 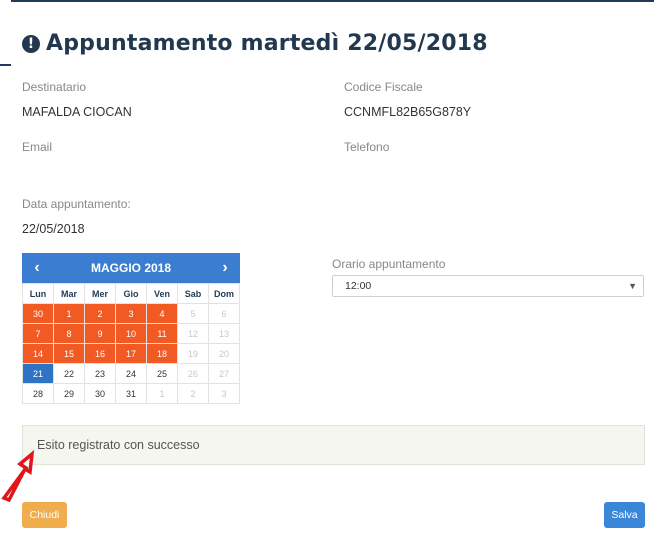 I want to click on weekday-header: Lun, so click(x=38, y=293).